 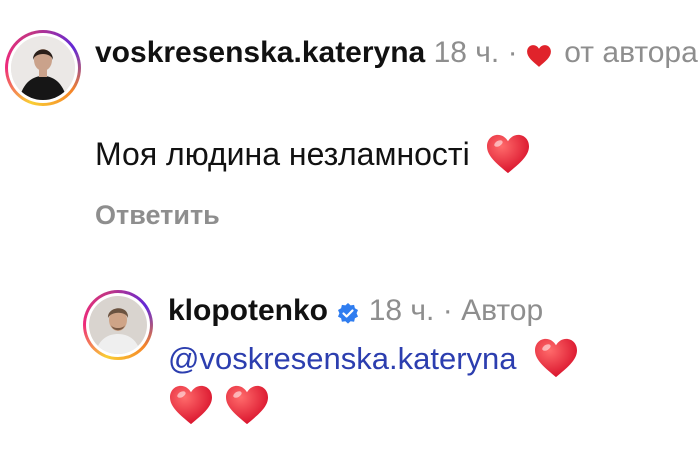 I want to click on liked-by-author-label: от автора, so click(x=631, y=52).